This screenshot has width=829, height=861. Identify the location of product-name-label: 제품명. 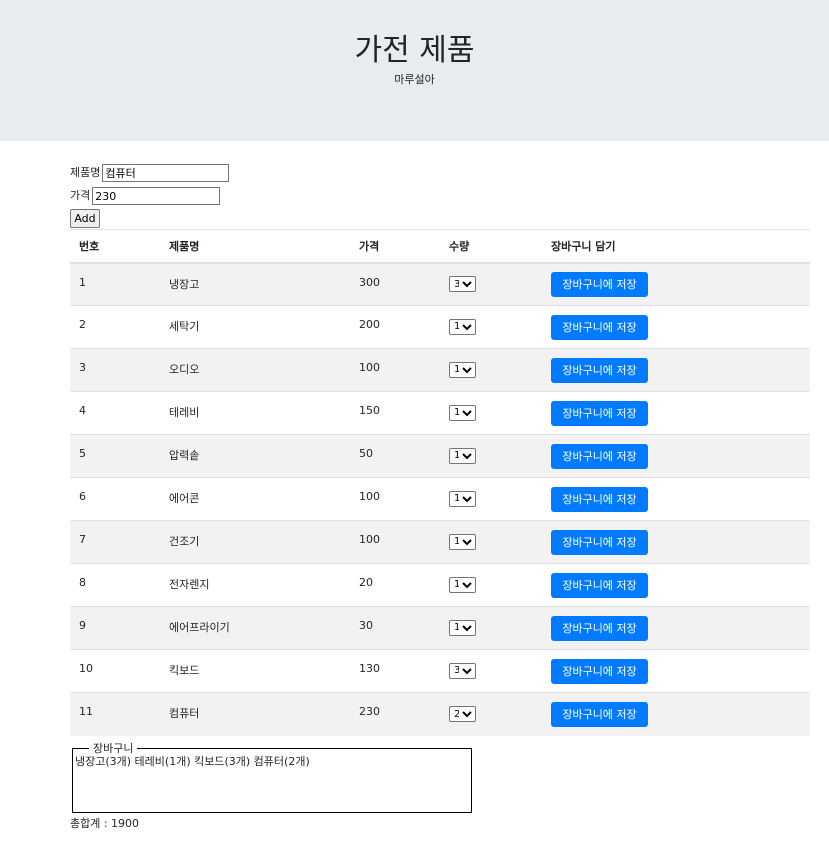
(85, 172).